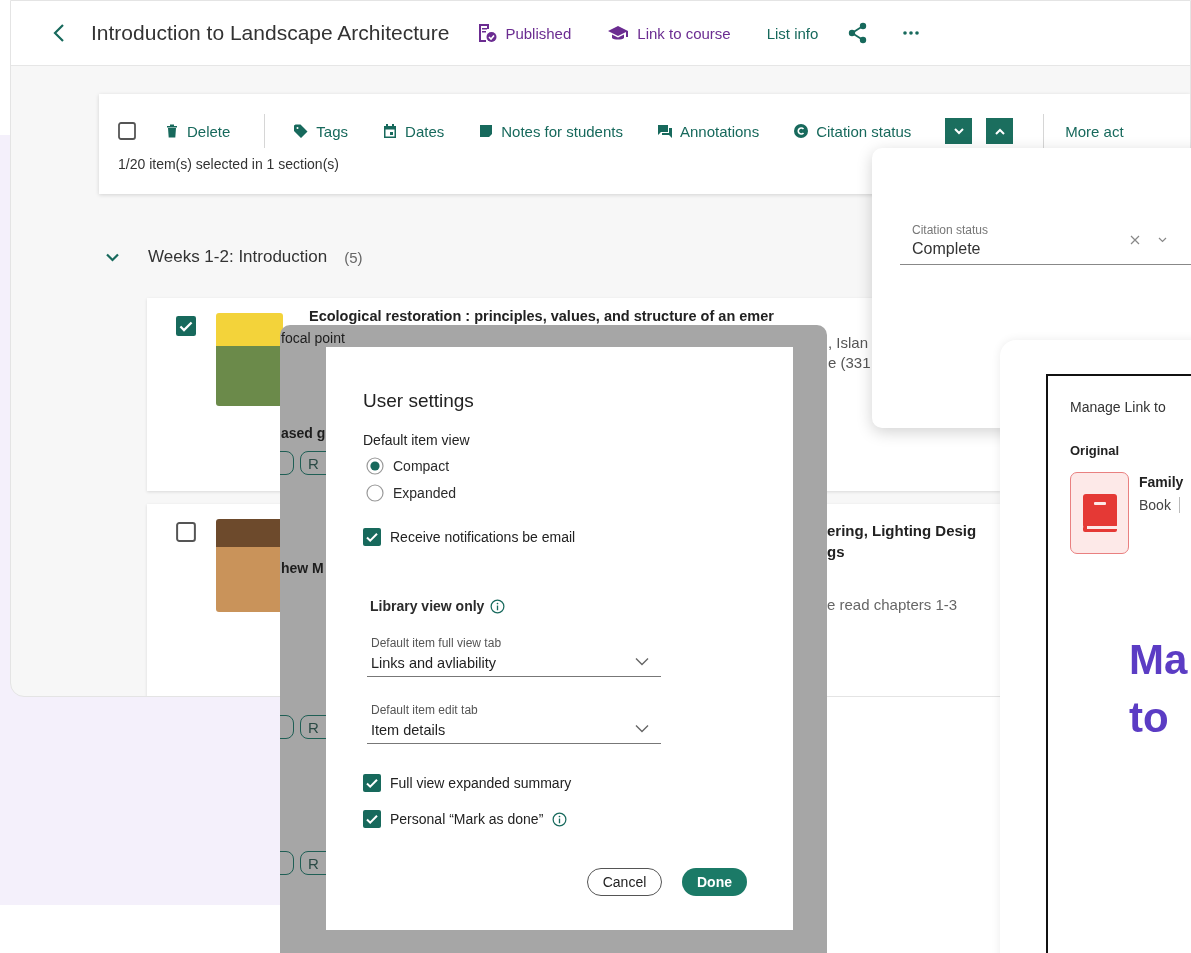 Image resolution: width=1191 pixels, height=953 pixels. I want to click on share-icon, so click(858, 33).